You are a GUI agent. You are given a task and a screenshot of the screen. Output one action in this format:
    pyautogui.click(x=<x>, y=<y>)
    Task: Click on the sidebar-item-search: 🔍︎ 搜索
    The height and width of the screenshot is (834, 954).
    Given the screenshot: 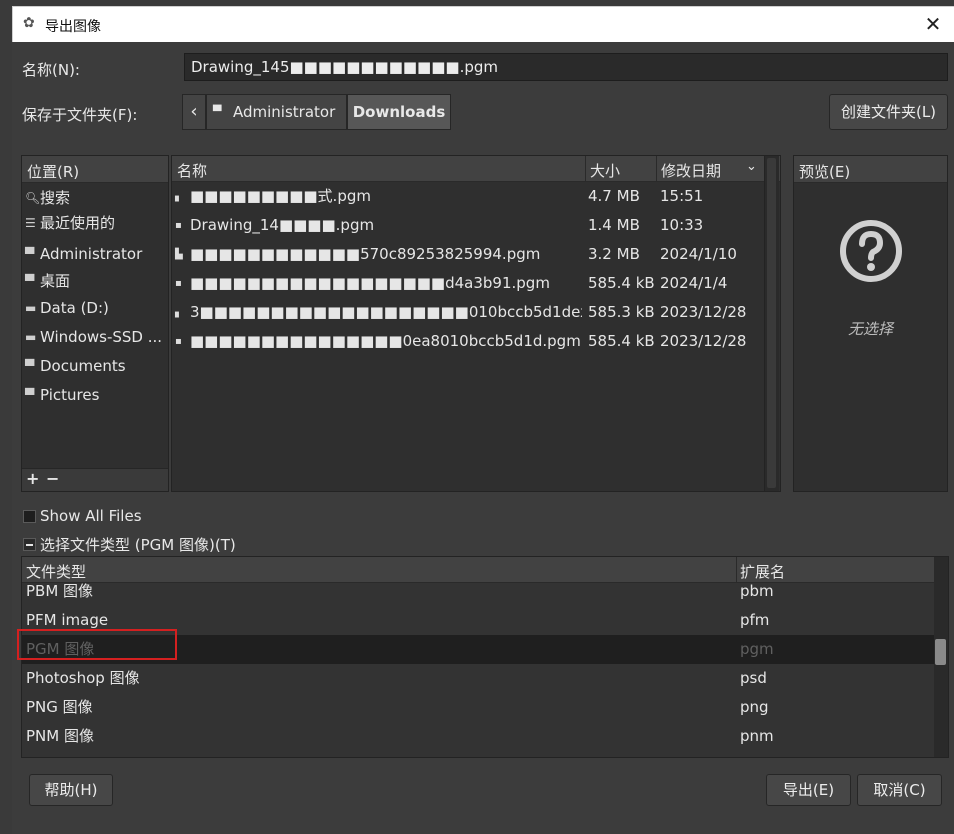 What is the action you would take?
    pyautogui.click(x=95, y=198)
    